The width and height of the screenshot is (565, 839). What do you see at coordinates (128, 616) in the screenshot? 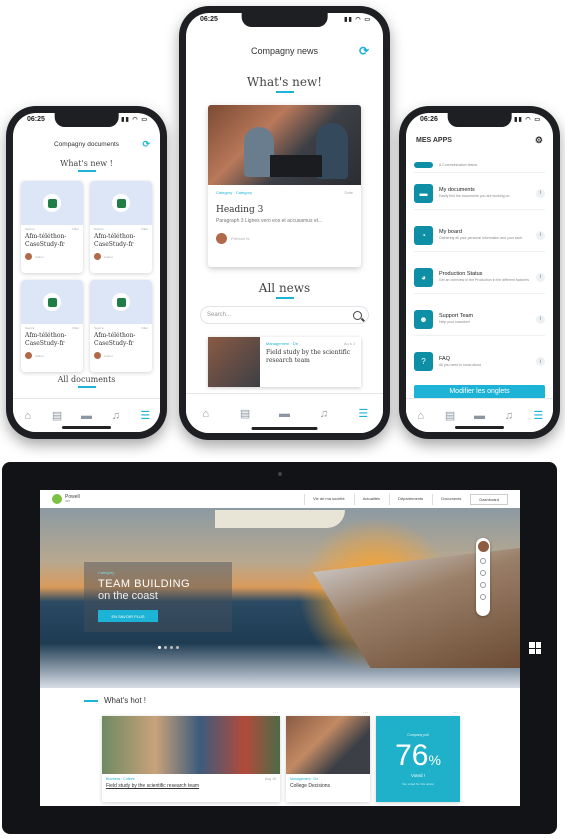
I see `hero-button: EN SAVOIR PLUS` at bounding box center [128, 616].